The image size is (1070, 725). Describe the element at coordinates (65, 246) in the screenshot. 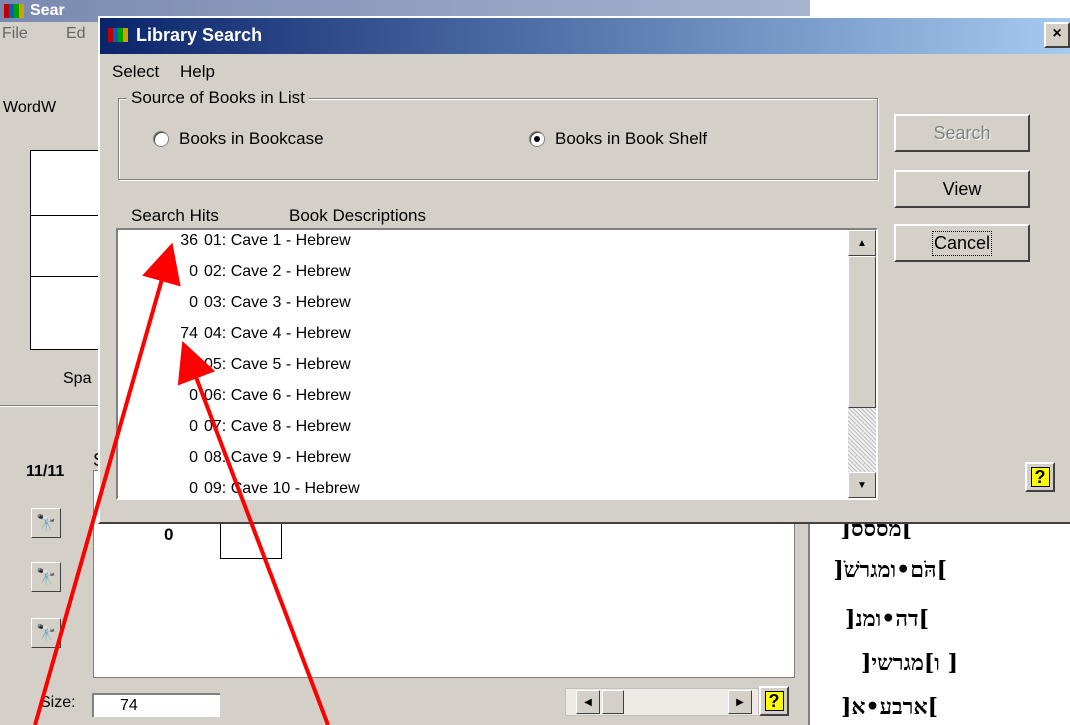

I see `word-list-selected` at that location.